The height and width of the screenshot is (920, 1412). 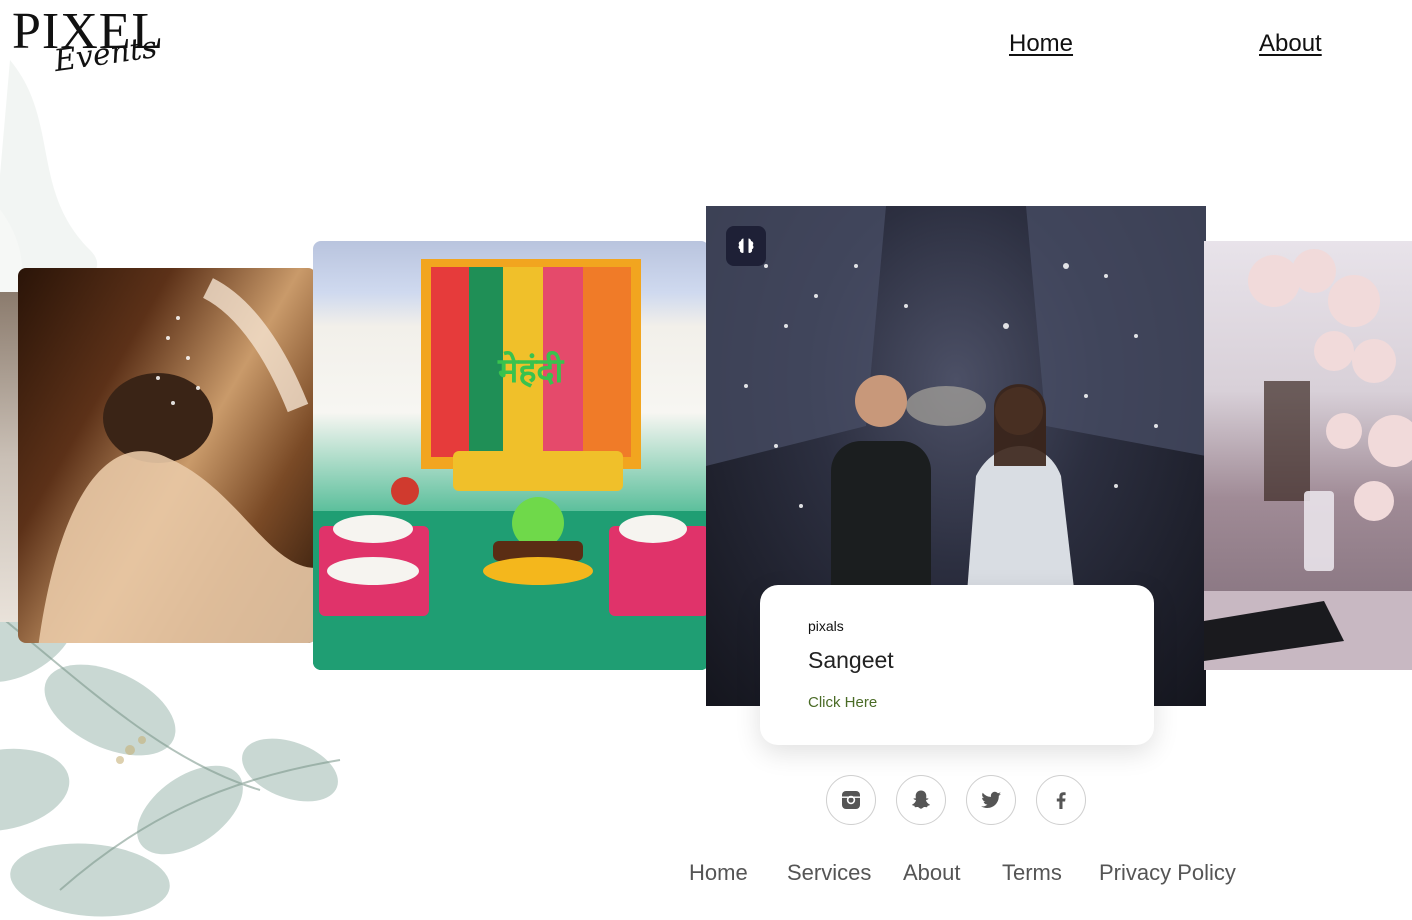 I want to click on twitter-button, so click(x=991, y=800).